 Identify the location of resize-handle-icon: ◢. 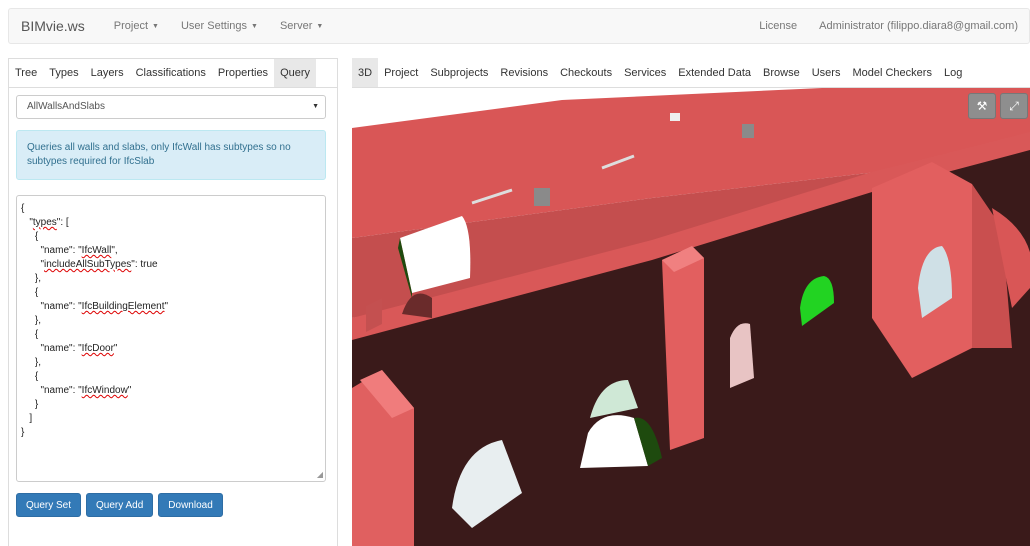
(320, 474).